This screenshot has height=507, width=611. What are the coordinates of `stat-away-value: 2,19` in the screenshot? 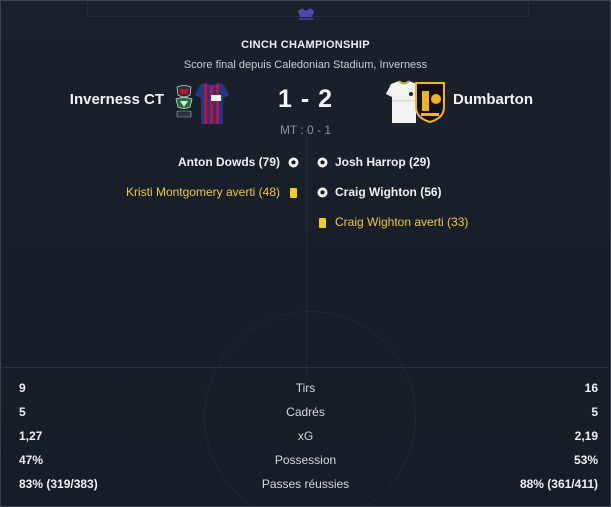 It's located at (586, 436).